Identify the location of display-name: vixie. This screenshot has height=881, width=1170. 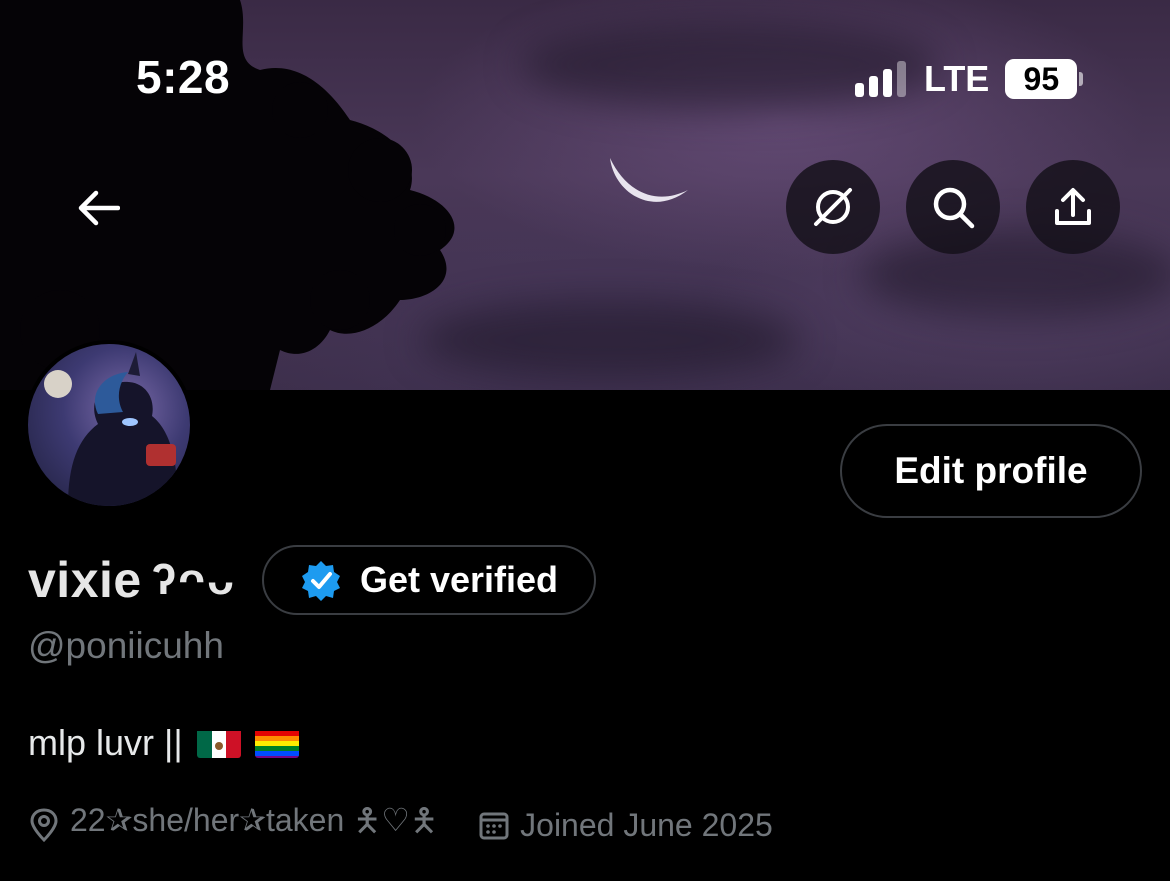
(85, 580).